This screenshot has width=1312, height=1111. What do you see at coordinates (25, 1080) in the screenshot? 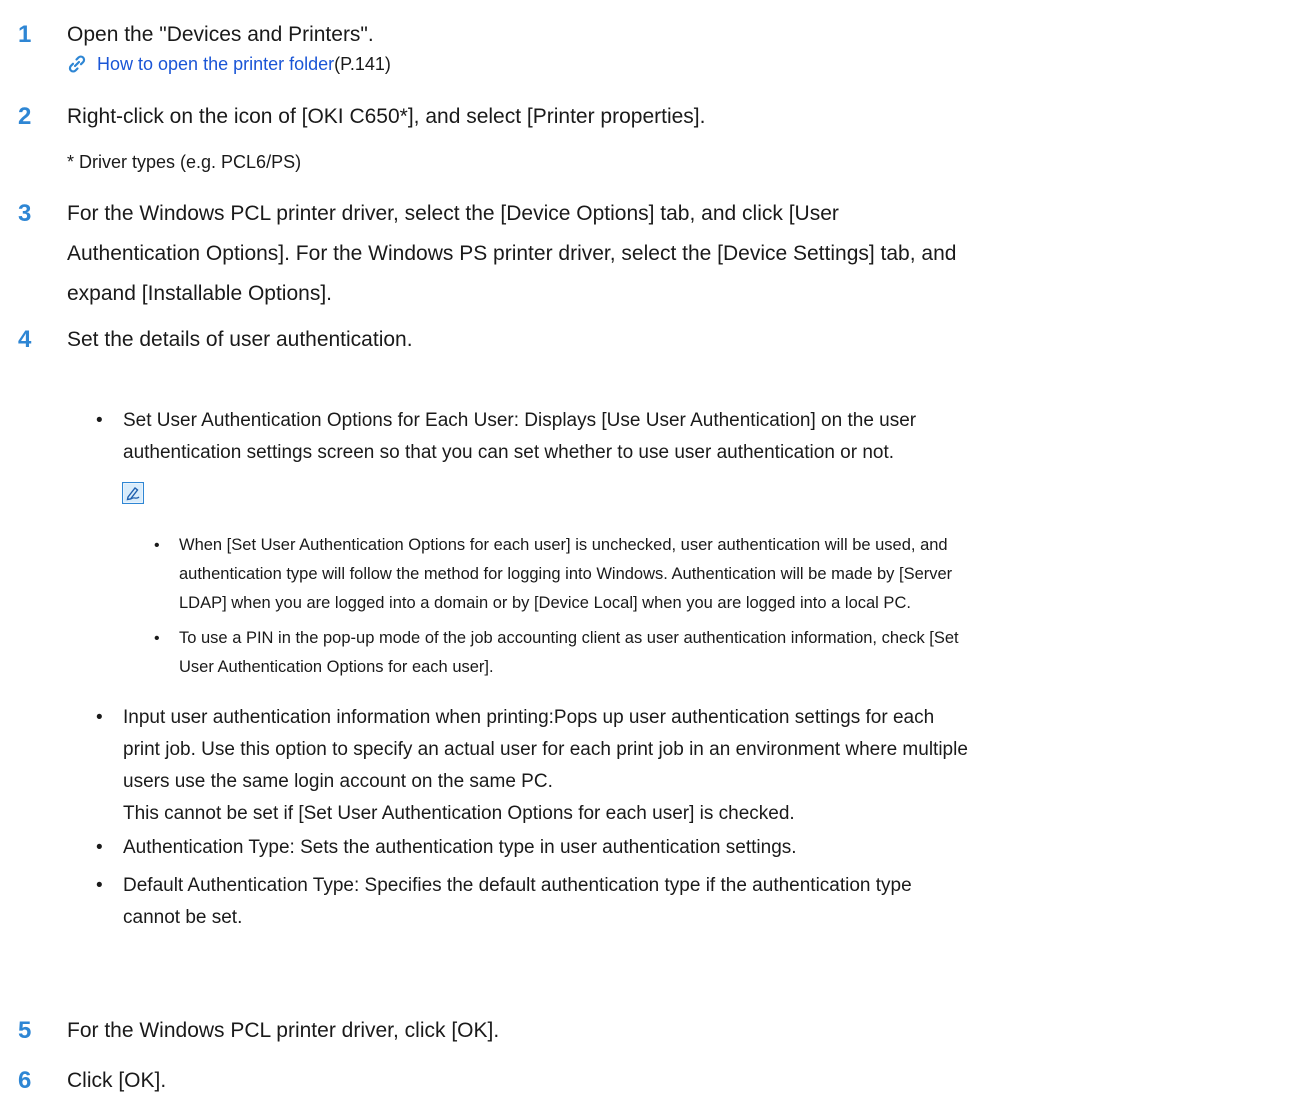
I see `step-number: 6` at bounding box center [25, 1080].